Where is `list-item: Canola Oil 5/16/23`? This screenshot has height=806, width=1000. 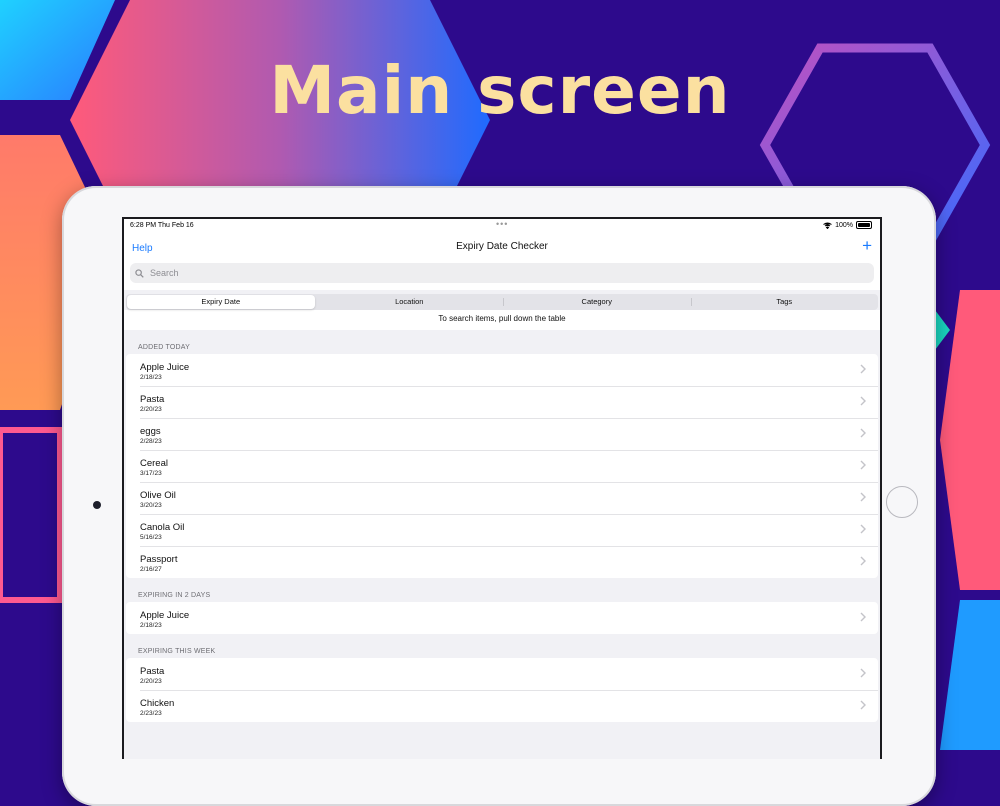
list-item: Canola Oil 5/16/23 is located at coordinates (502, 530).